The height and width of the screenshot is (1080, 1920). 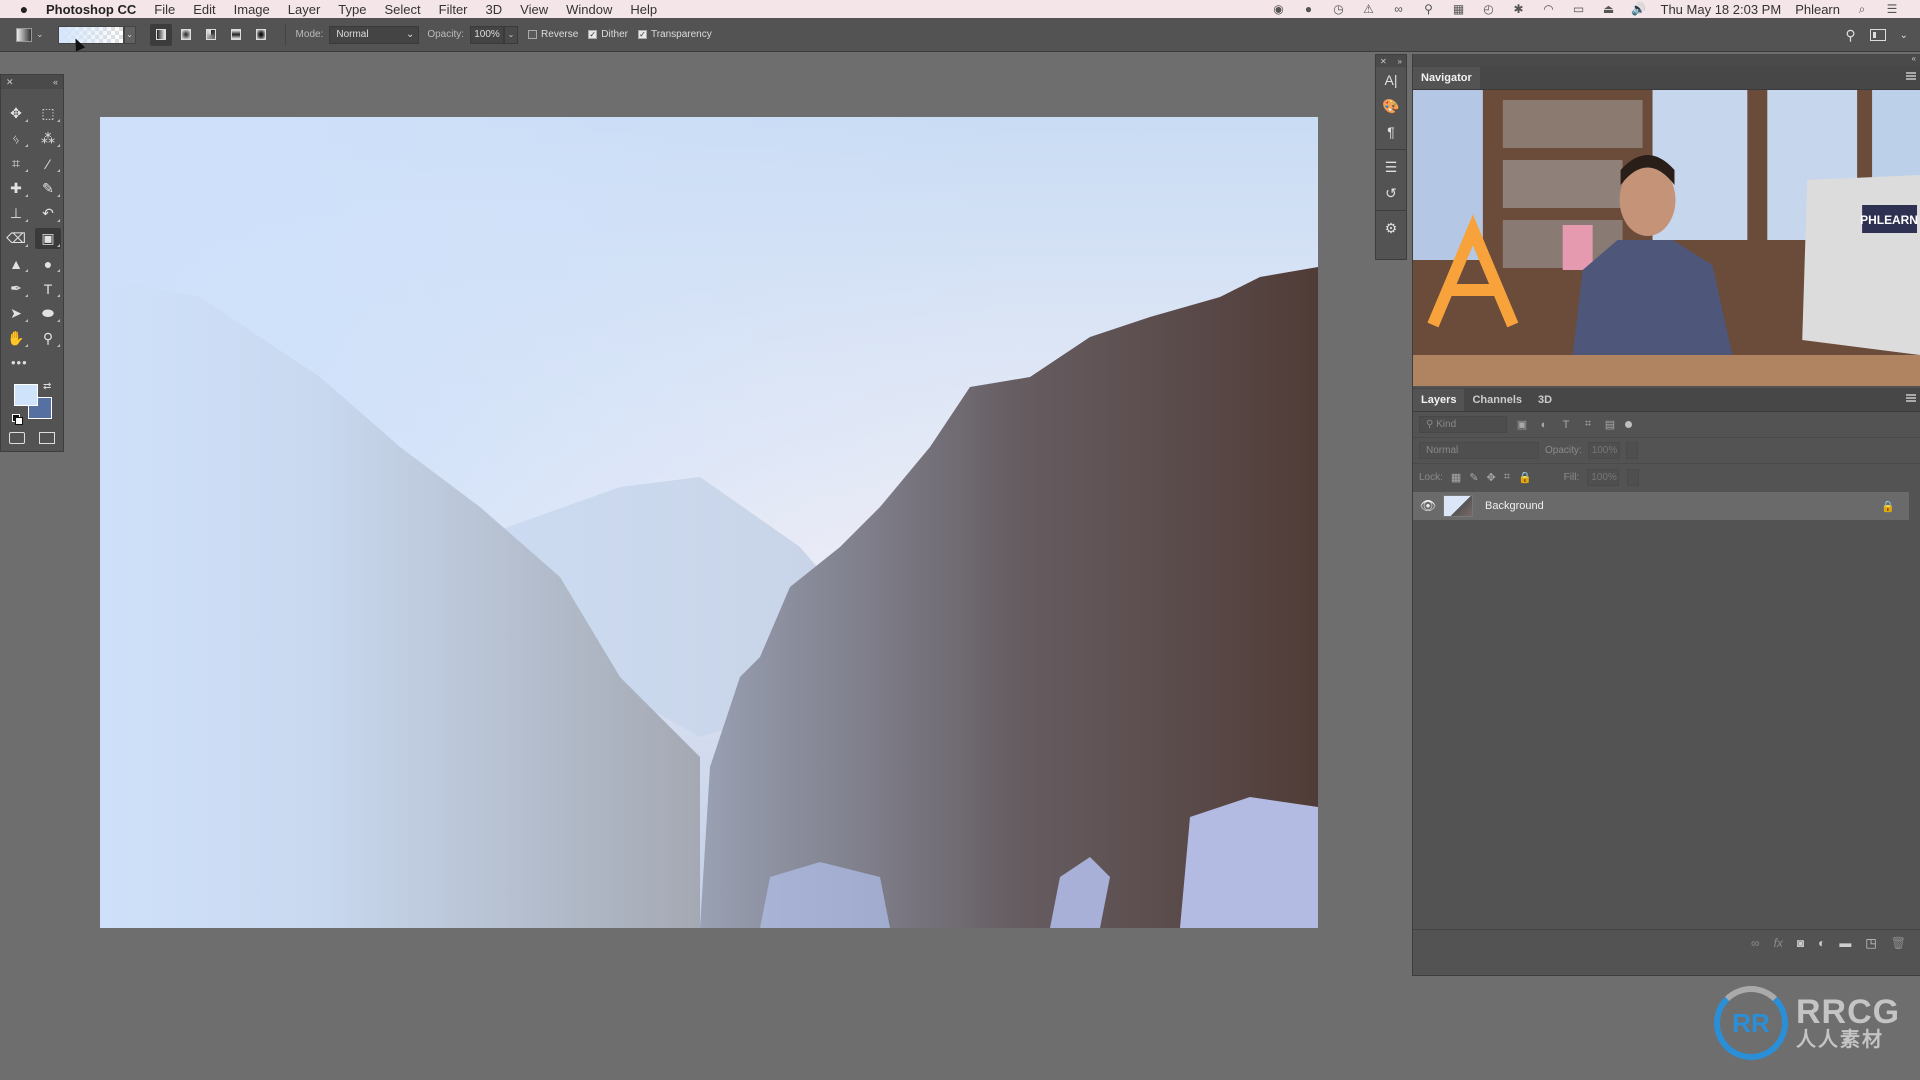 What do you see at coordinates (1603, 477) in the screenshot?
I see `fill-input: 100%` at bounding box center [1603, 477].